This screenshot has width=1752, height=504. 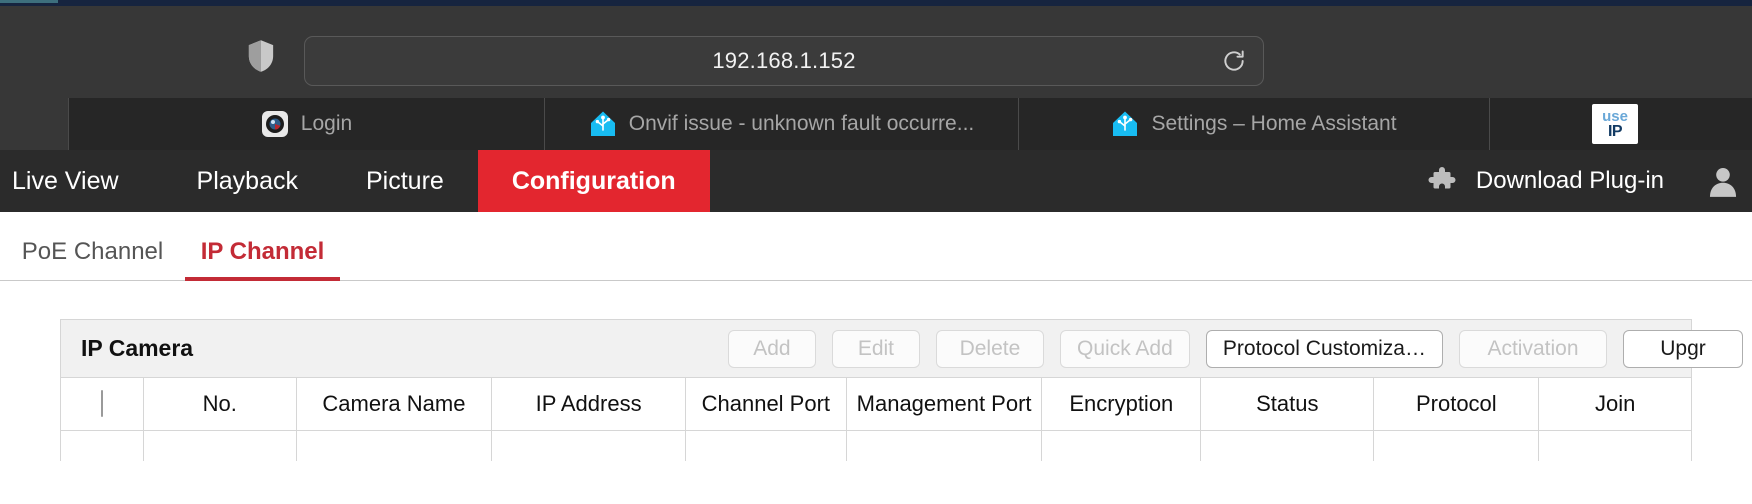 What do you see at coordinates (275, 124) in the screenshot?
I see `camera-favicon-icon` at bounding box center [275, 124].